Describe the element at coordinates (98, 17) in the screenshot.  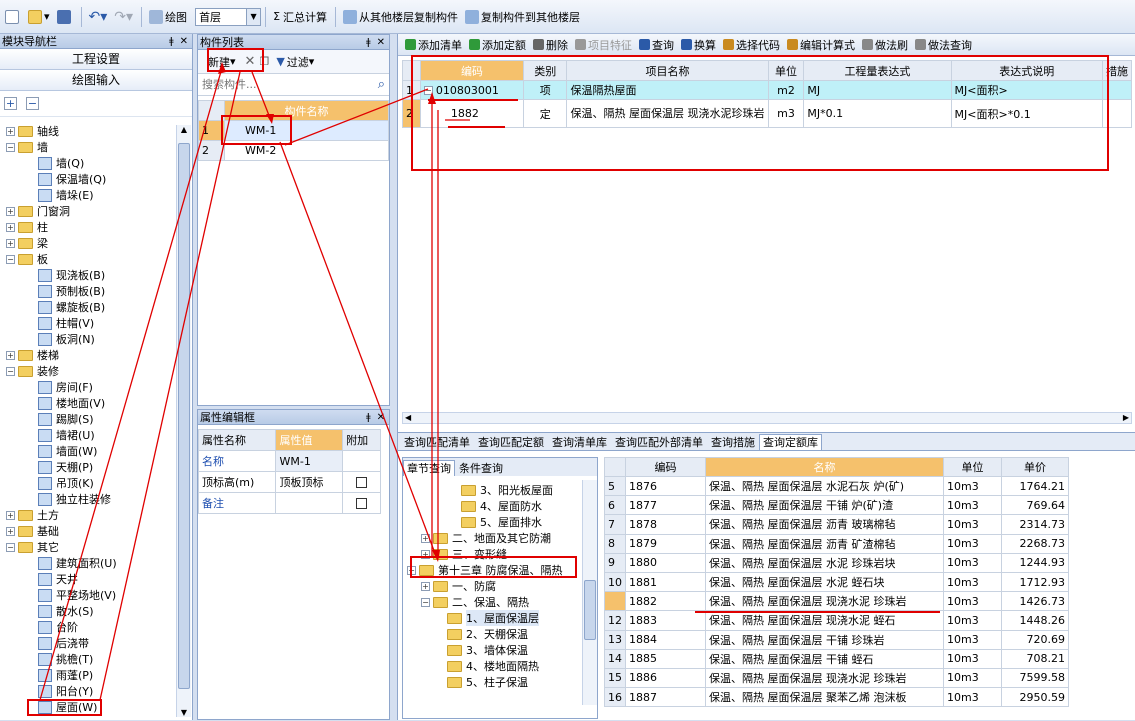
I see `undo-icon: ↶▾` at that location.